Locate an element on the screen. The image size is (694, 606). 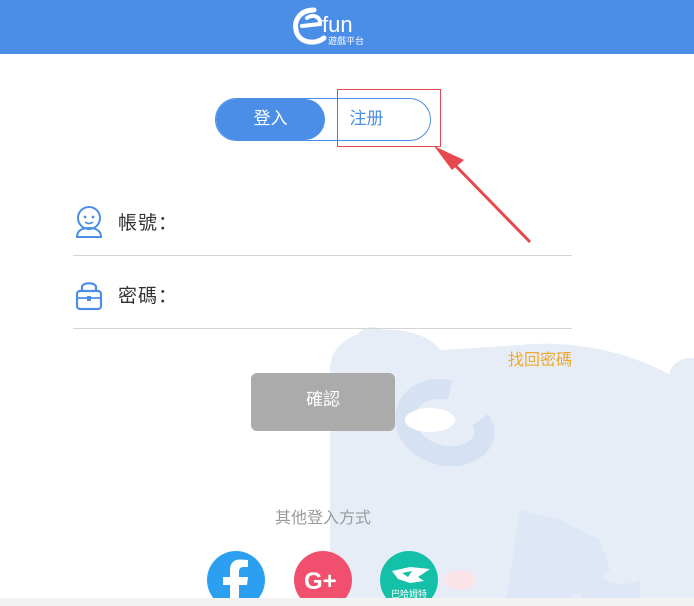
account-label: 帳號： is located at coordinates (148, 223).